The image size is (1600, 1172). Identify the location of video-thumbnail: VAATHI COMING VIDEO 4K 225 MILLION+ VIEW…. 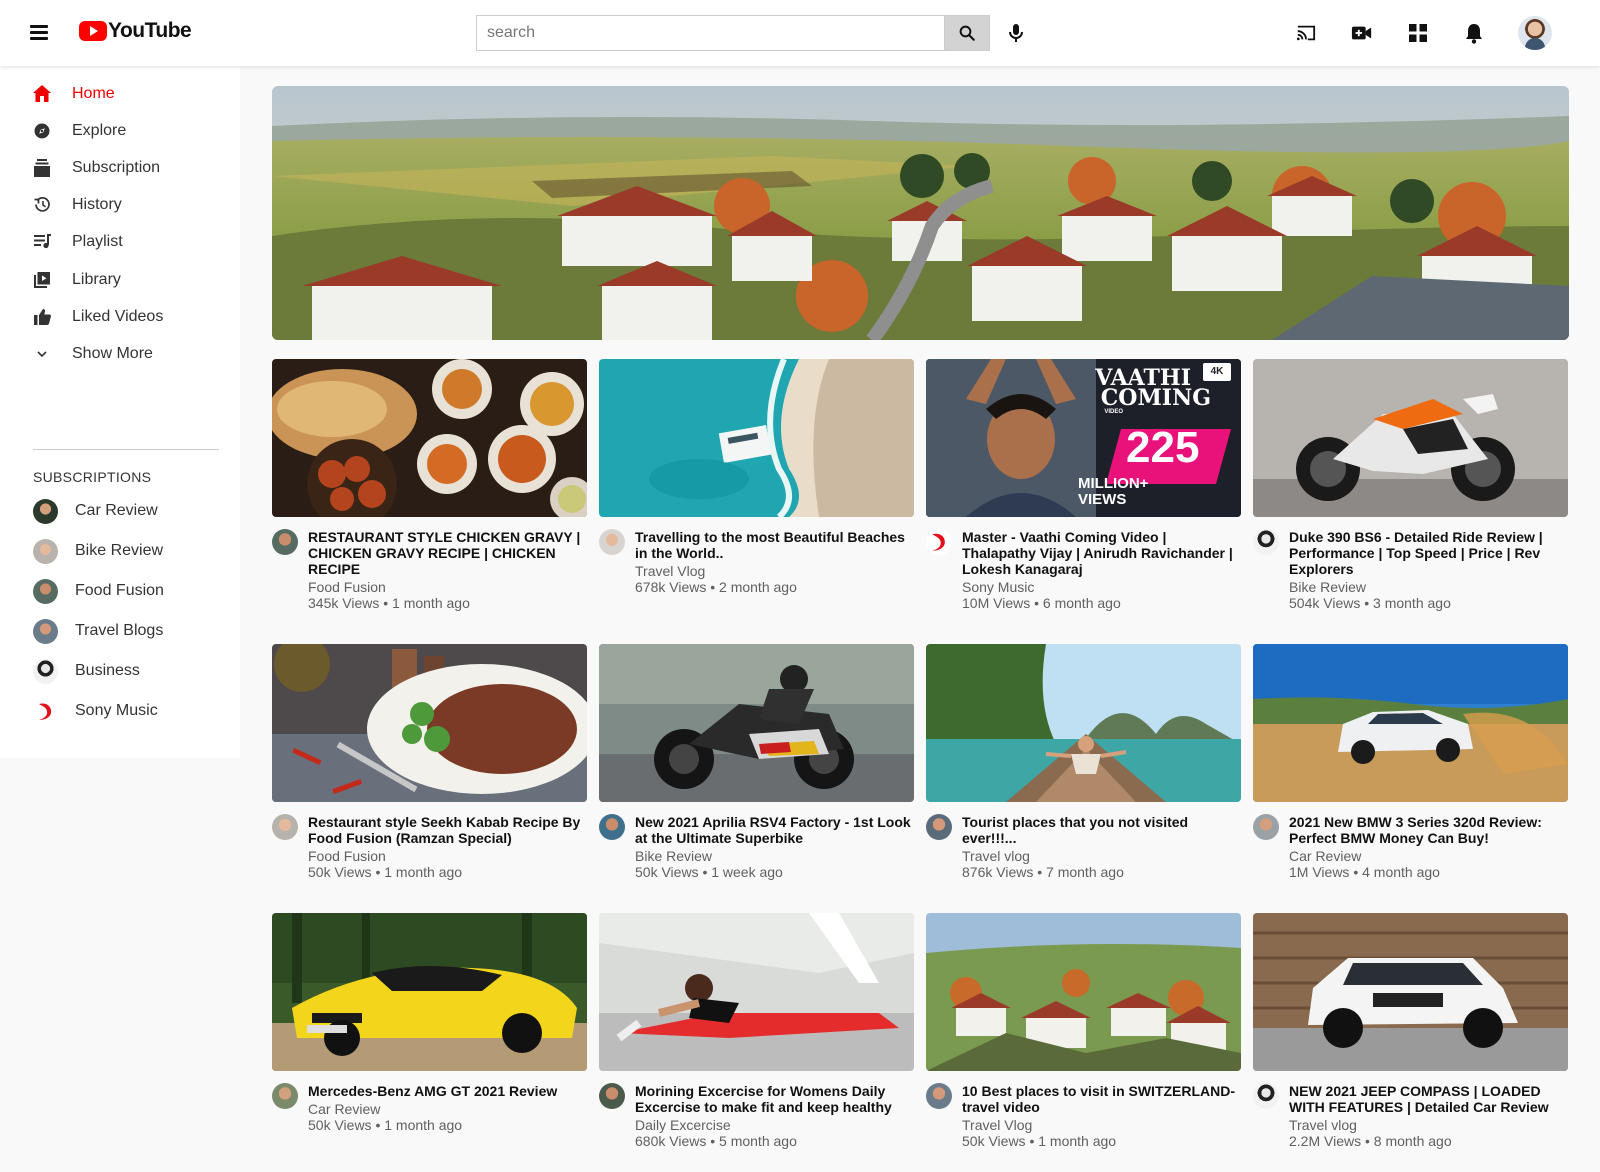
(1083, 438).